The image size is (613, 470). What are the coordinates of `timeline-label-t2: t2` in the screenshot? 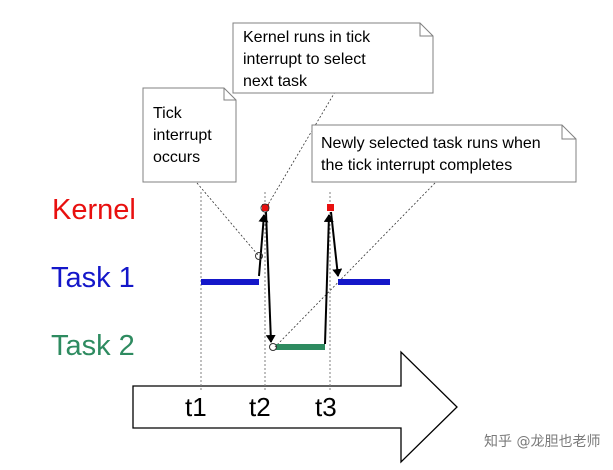 It's located at (260, 407).